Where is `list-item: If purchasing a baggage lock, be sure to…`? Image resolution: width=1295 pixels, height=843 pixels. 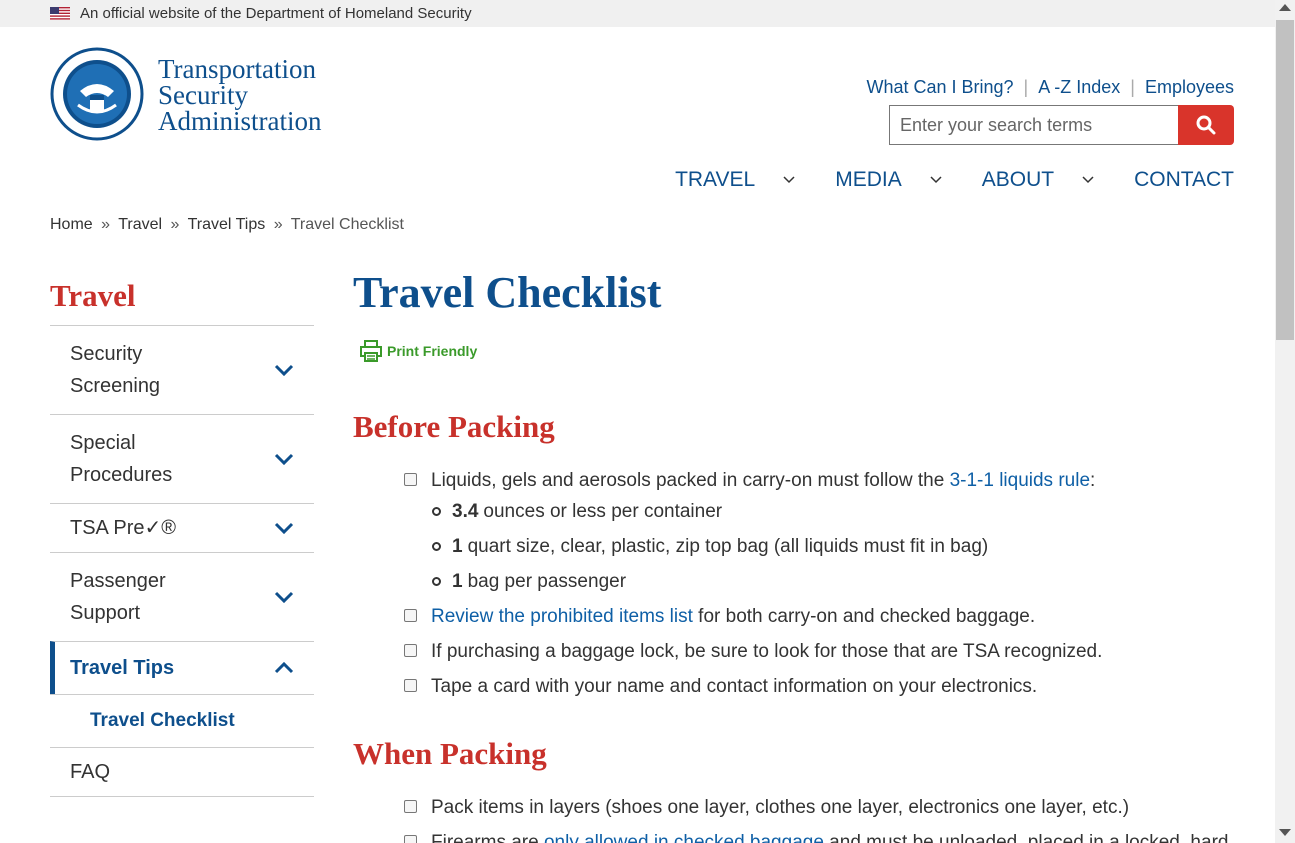 list-item: If purchasing a baggage lock, be sure to… is located at coordinates (753, 651).